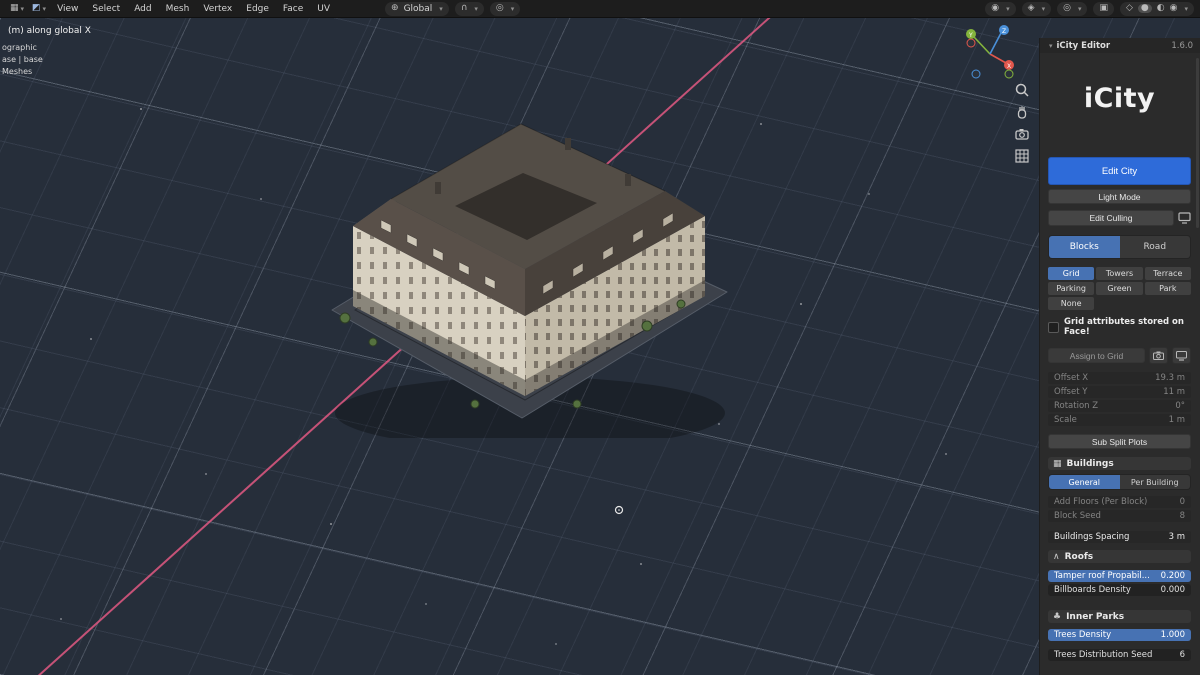 The height and width of the screenshot is (675, 1200). What do you see at coordinates (39, 9) in the screenshot?
I see `mode-selector: ◩ ▾` at bounding box center [39, 9].